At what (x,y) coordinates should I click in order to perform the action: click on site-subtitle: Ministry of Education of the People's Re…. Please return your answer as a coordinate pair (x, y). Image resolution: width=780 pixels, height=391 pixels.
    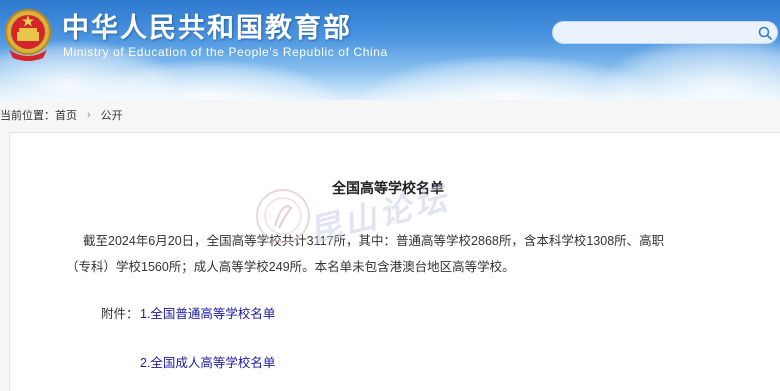
    Looking at the image, I should click on (225, 52).